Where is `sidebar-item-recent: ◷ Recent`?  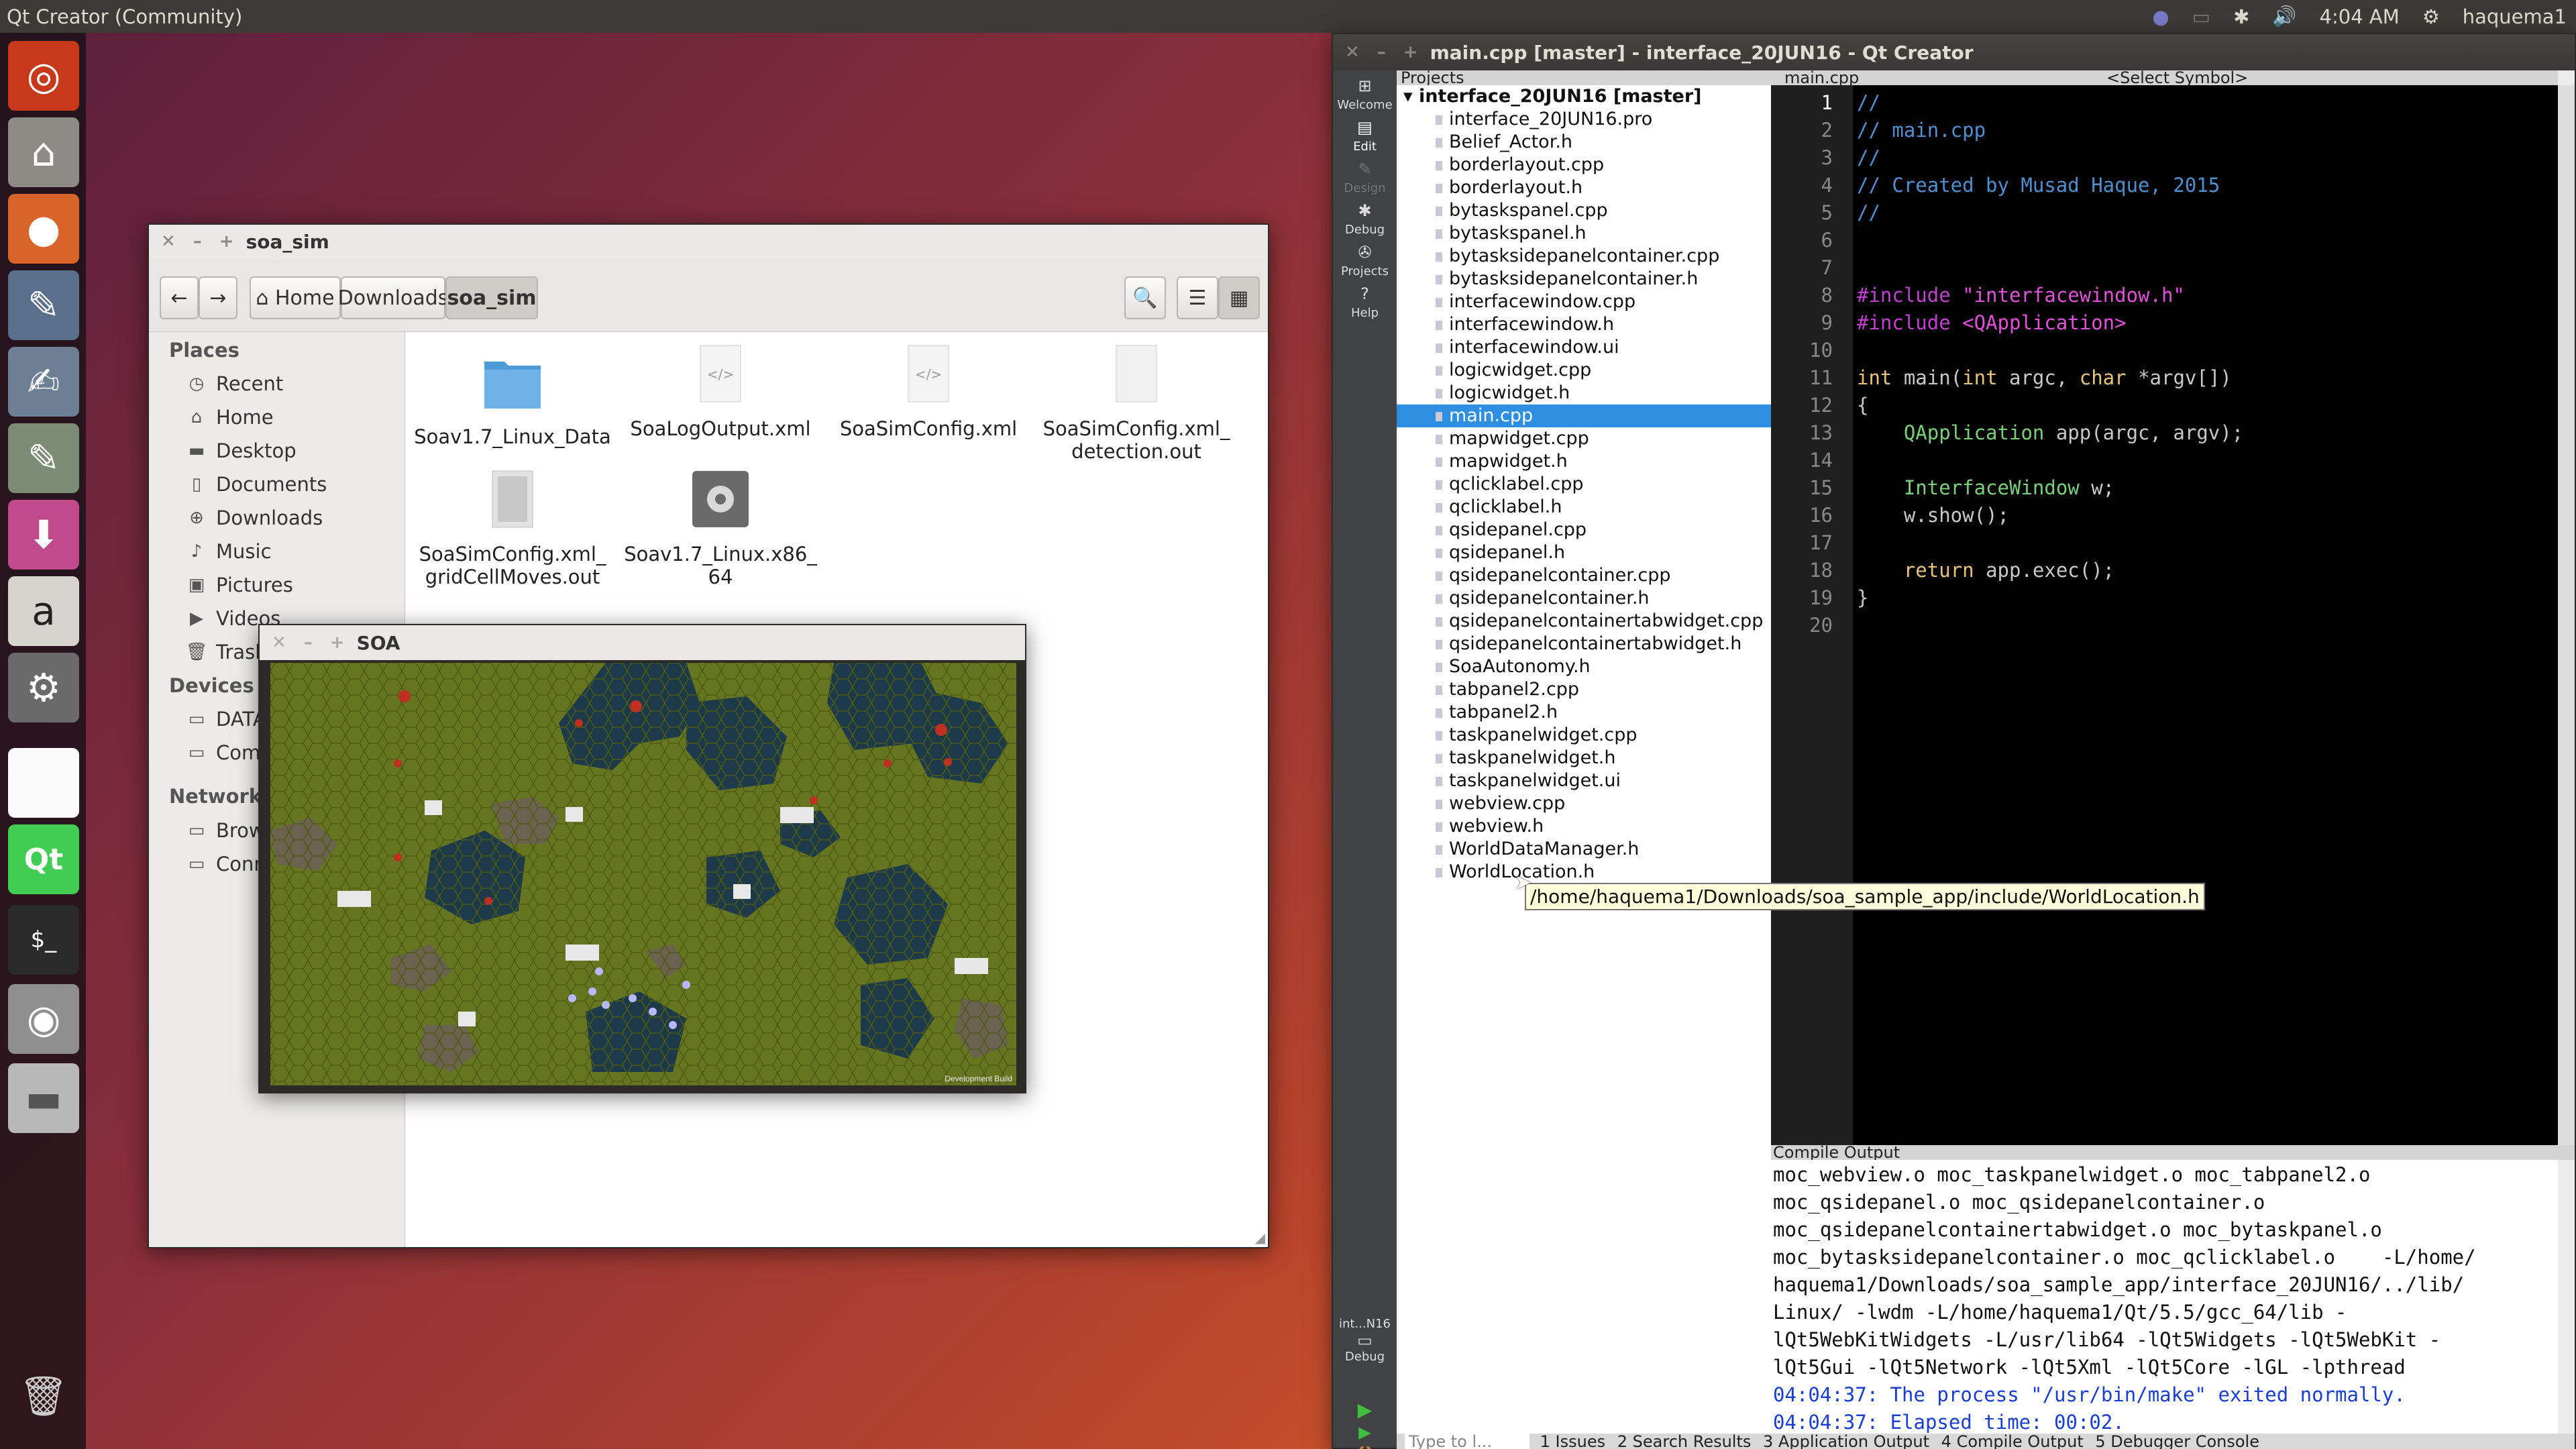 sidebar-item-recent: ◷ Recent is located at coordinates (235, 383).